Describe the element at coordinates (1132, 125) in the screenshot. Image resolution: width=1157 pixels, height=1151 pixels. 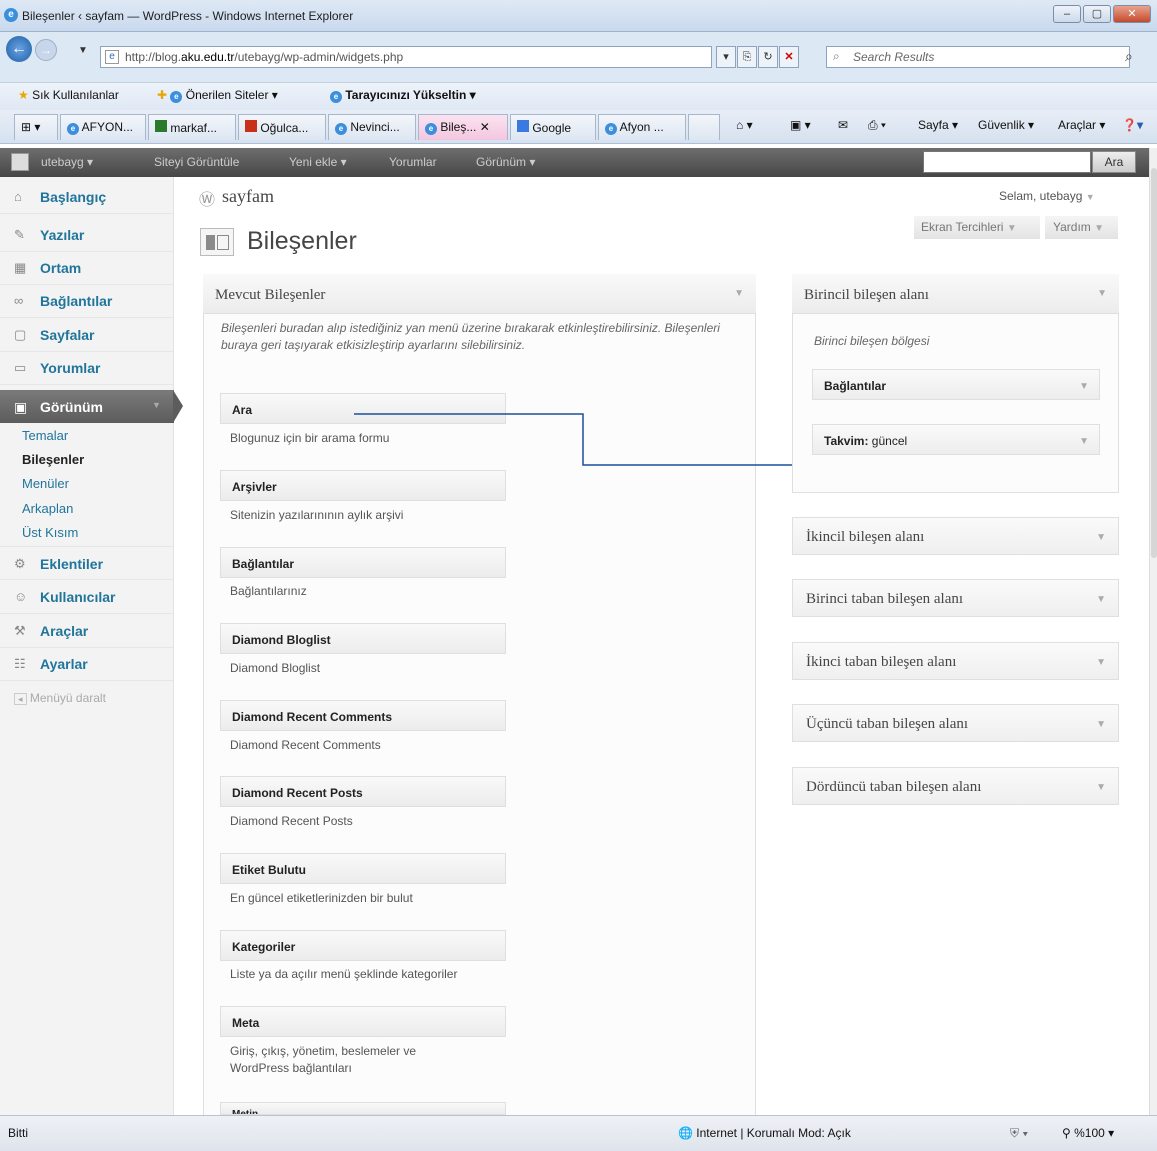
I see `help-icon: ❓▾` at that location.